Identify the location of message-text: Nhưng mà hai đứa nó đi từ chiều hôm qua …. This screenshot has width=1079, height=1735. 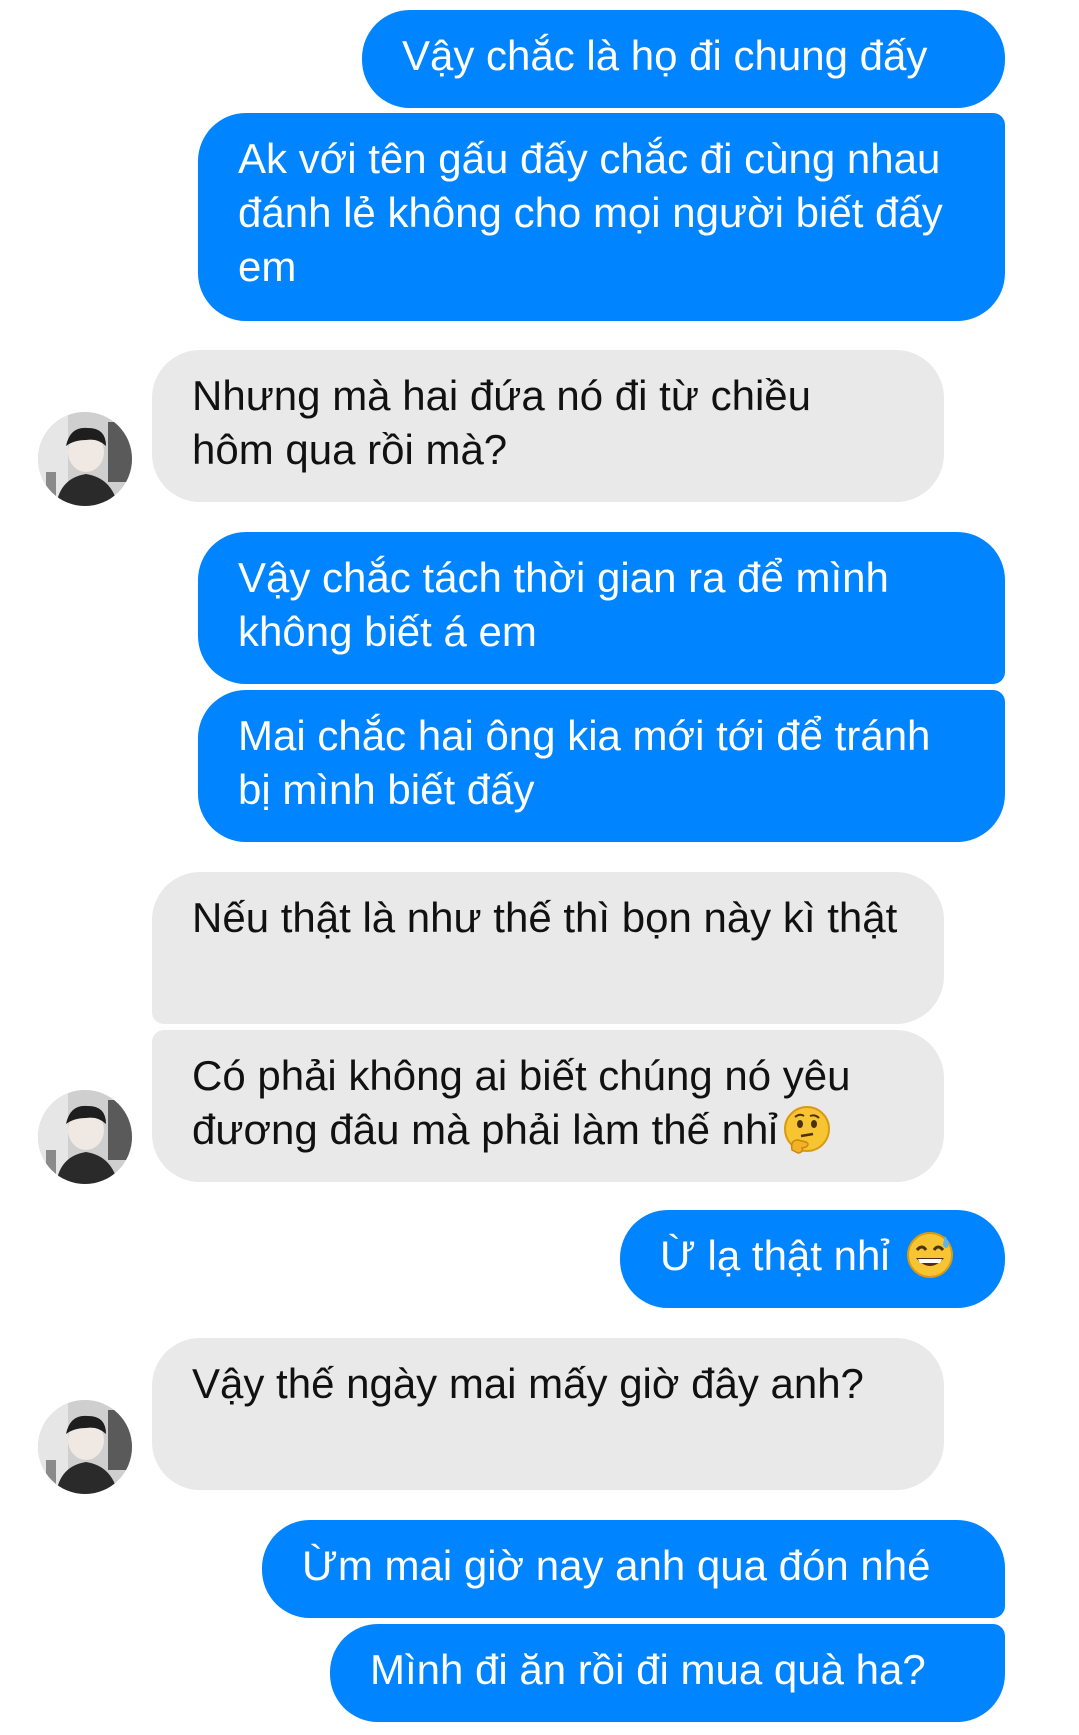
(502, 422).